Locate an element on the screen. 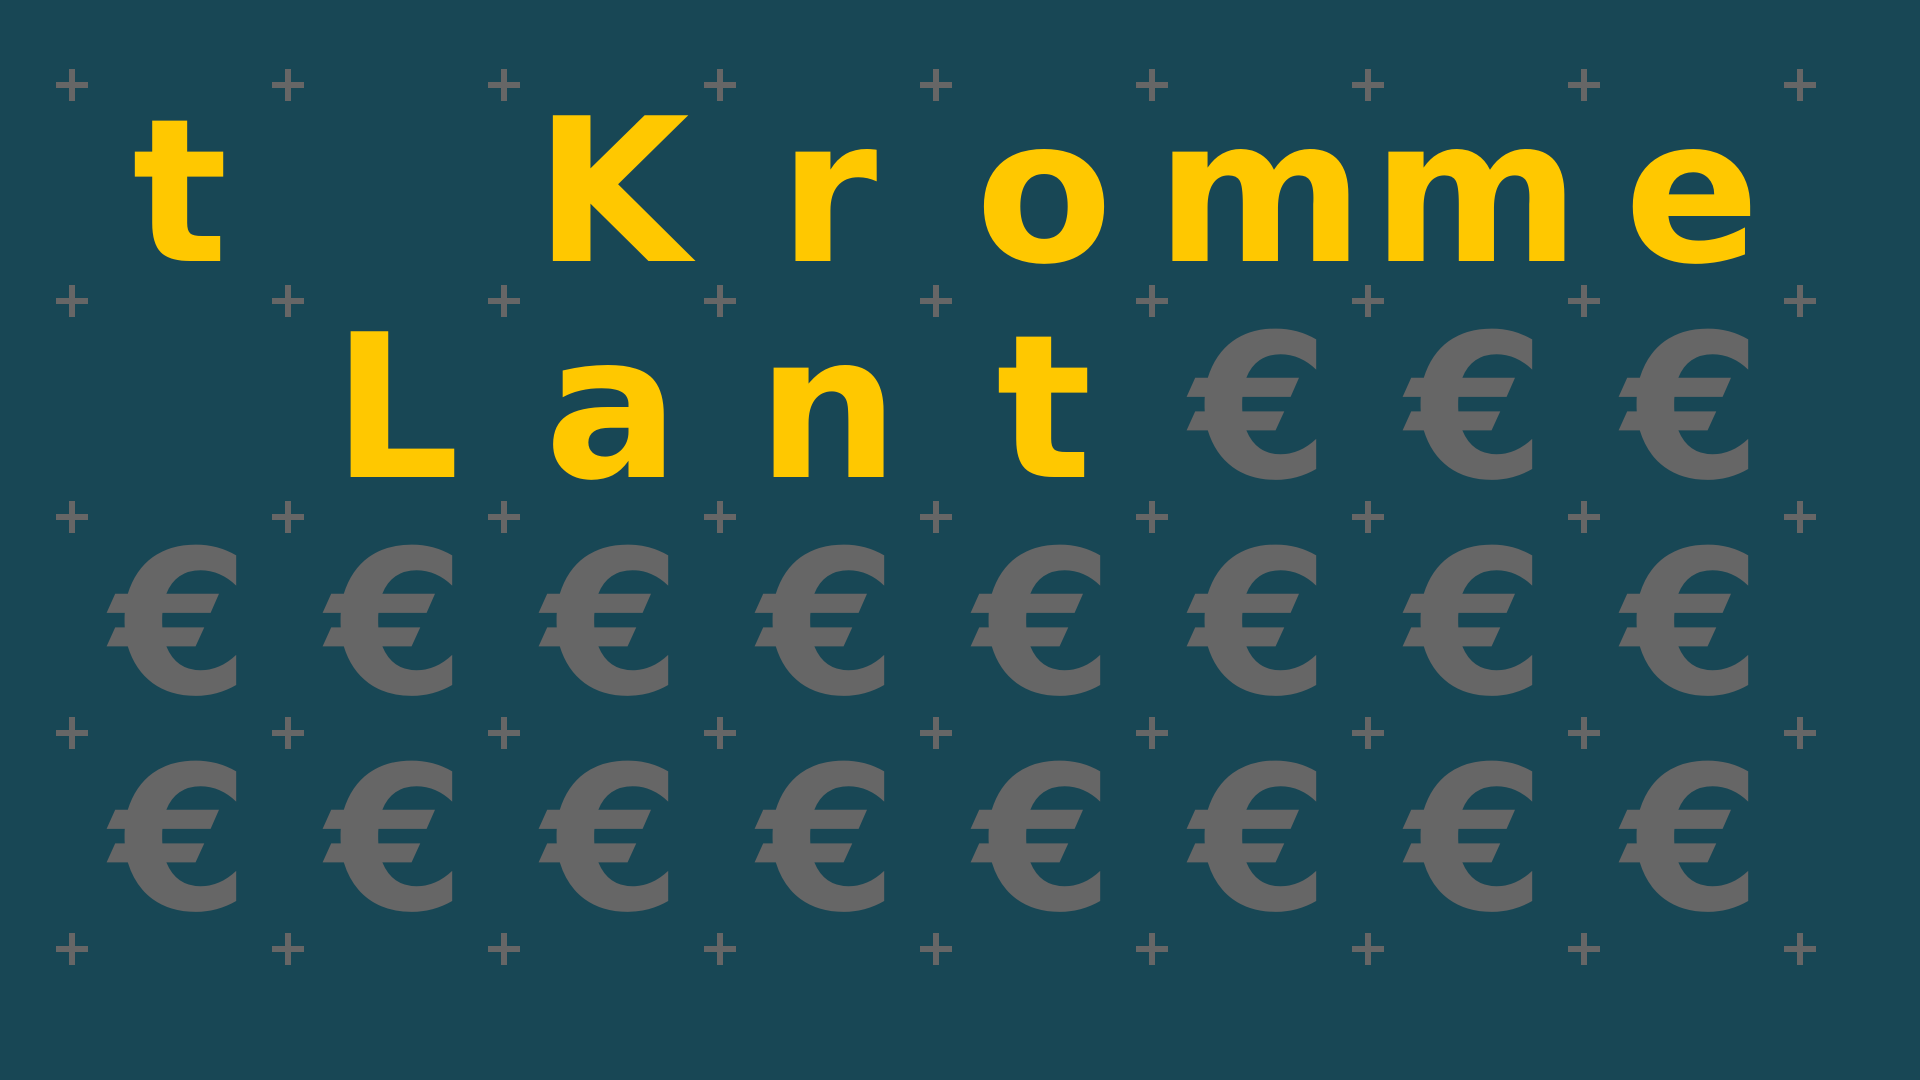 Image resolution: width=1920 pixels, height=1080 pixels. grid-letter: r is located at coordinates (828, 192).